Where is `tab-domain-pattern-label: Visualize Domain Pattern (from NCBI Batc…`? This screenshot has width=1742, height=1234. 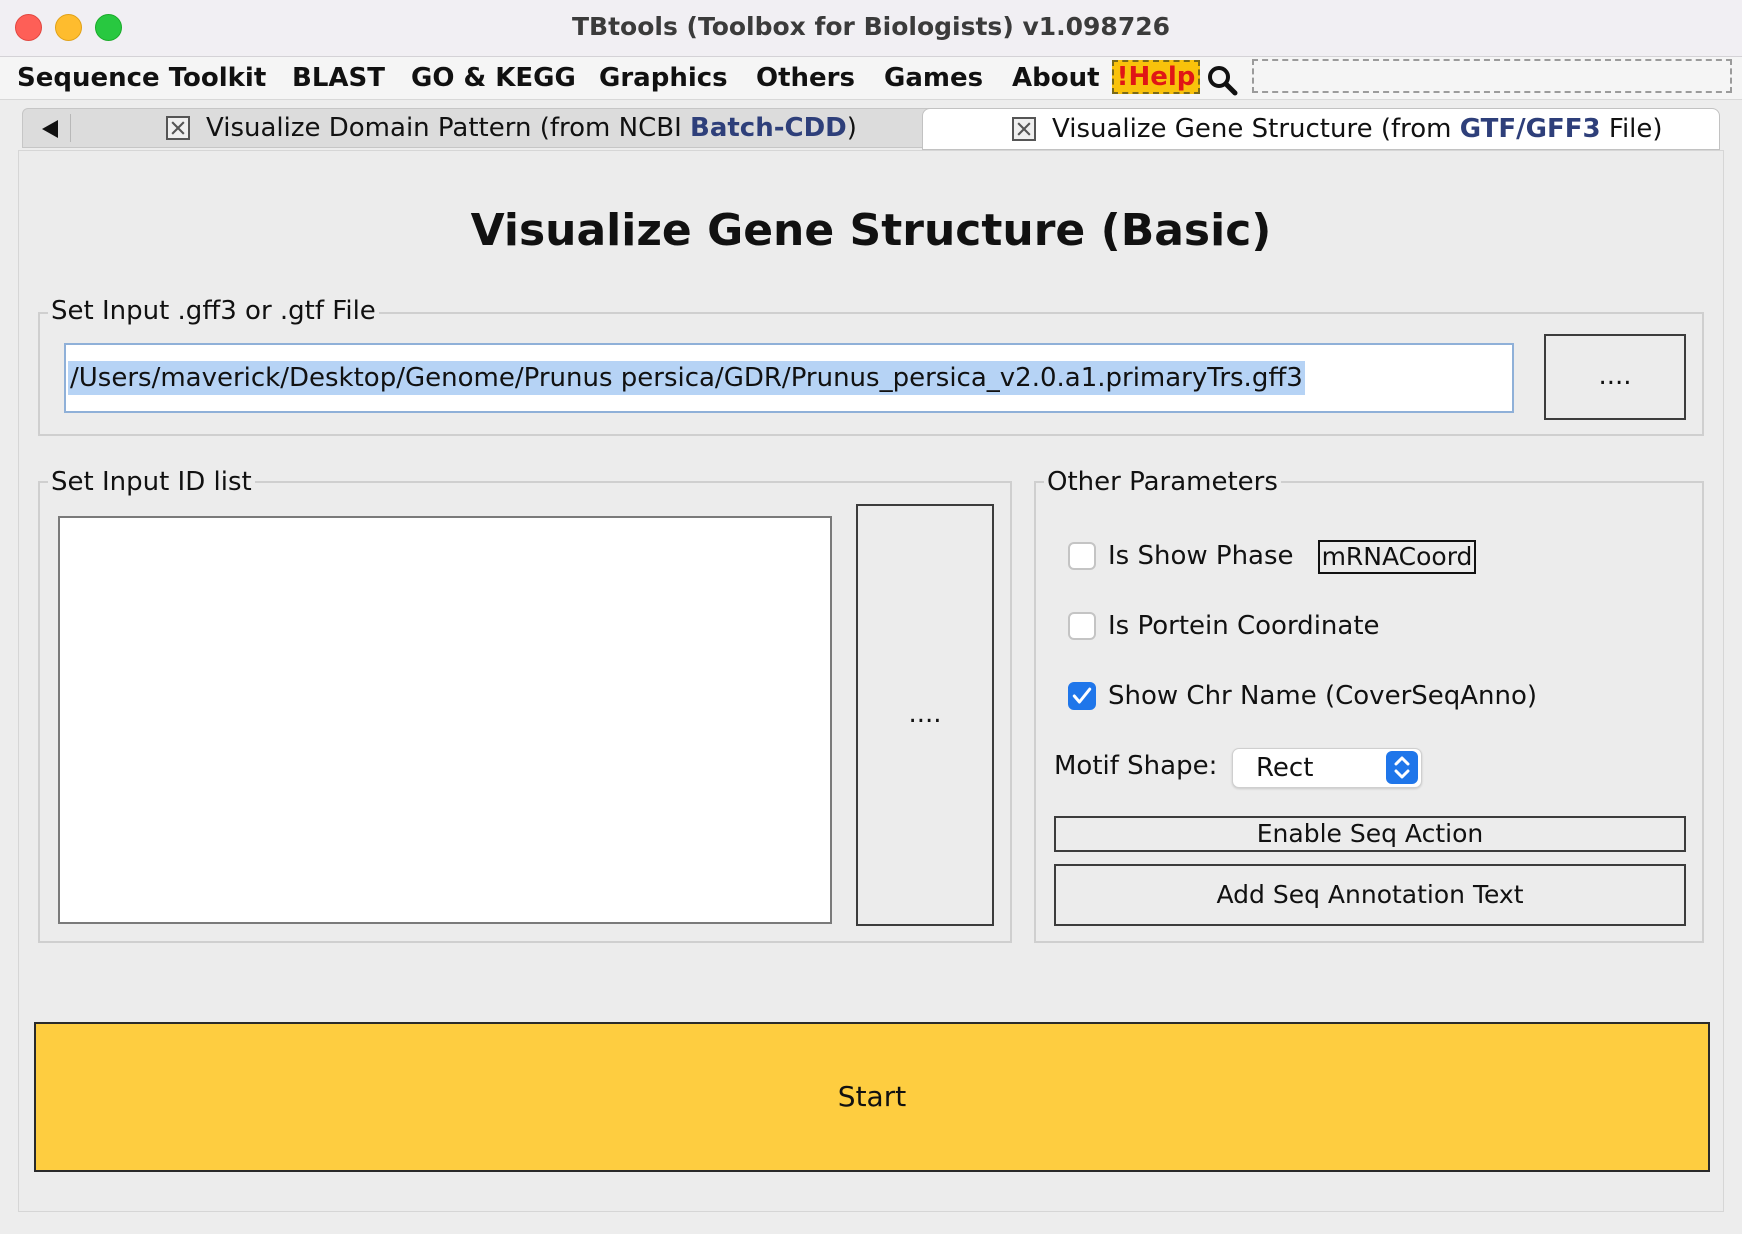
tab-domain-pattern-label: Visualize Domain Pattern (from NCBI Batc… is located at coordinates (531, 128).